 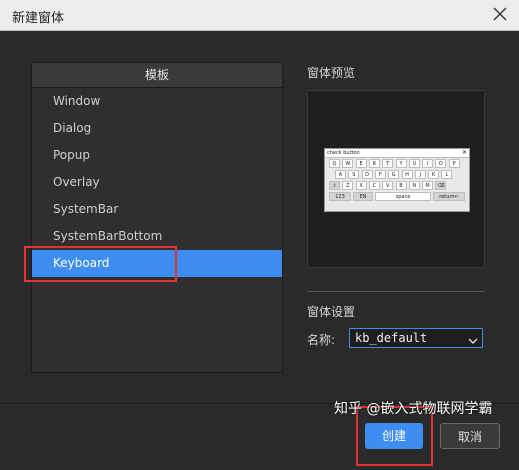 I want to click on keyboard-key: F, so click(x=380, y=174).